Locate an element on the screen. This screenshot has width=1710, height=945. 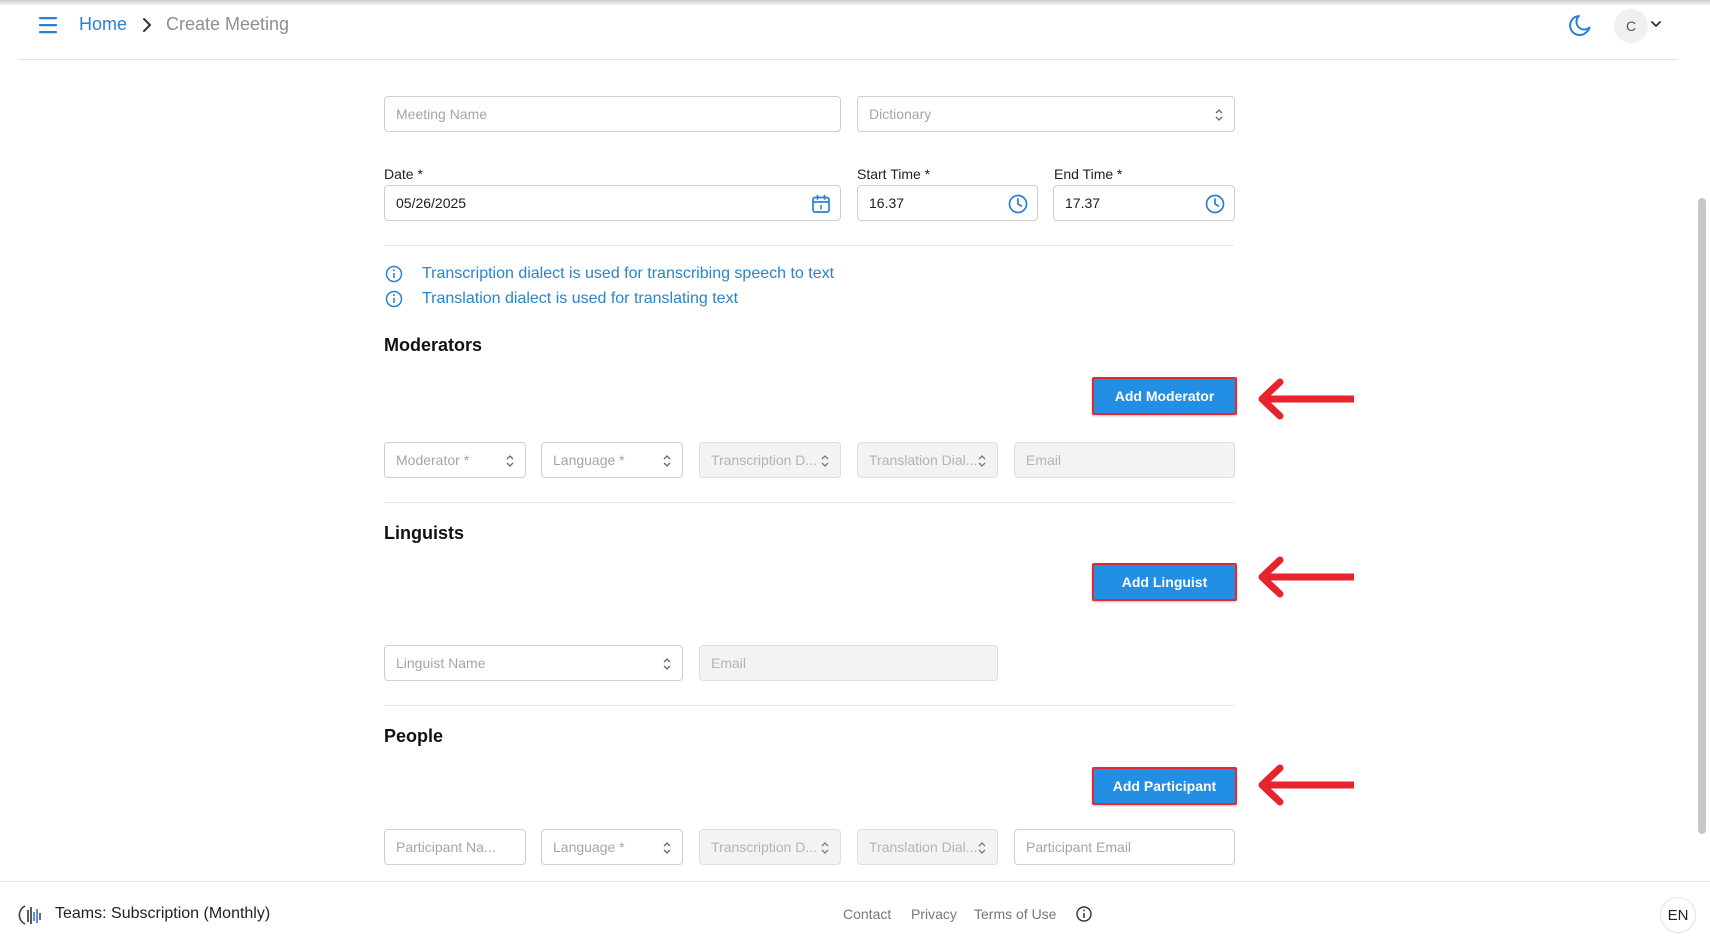
chevron-right-icon is located at coordinates (147, 25).